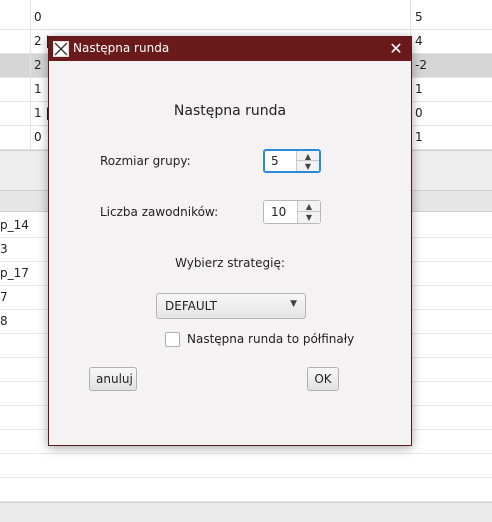 The width and height of the screenshot is (492, 522). Describe the element at coordinates (191, 306) in the screenshot. I see `strategy-value: DEFAULT` at that location.